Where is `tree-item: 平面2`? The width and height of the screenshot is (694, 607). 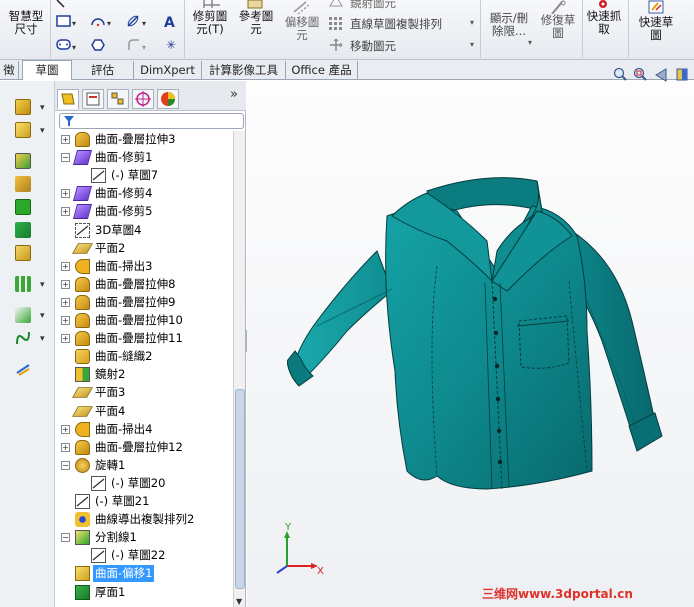
tree-item: 平面2 is located at coordinates (144, 248).